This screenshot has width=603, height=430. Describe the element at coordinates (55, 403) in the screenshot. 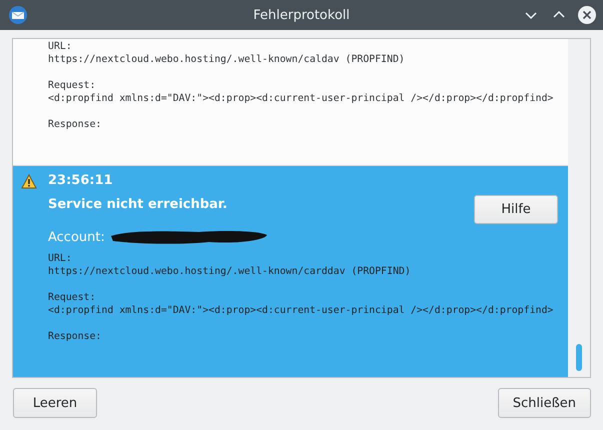

I see `clear-button: Leeren` at that location.